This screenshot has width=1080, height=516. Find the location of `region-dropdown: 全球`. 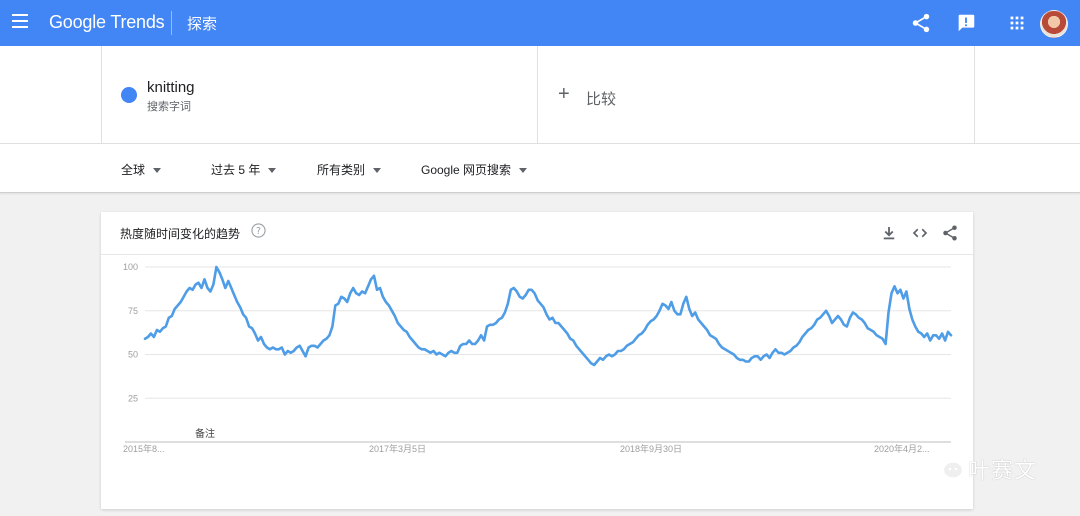

region-dropdown: 全球 is located at coordinates (141, 169).